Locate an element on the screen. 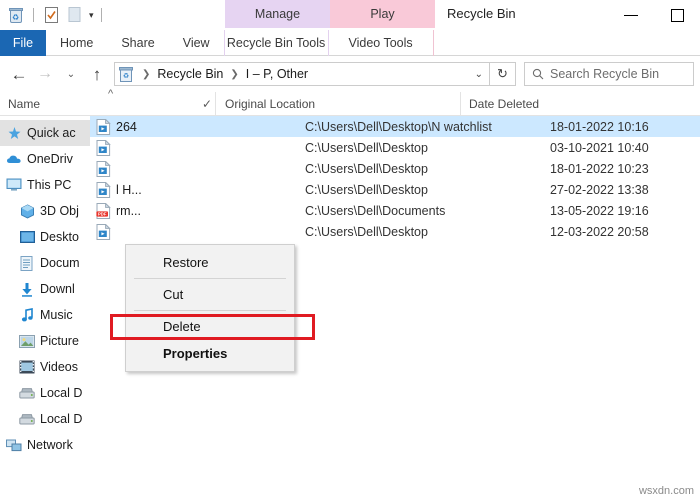  sidebar-item-label: Videos is located at coordinates (59, 367).